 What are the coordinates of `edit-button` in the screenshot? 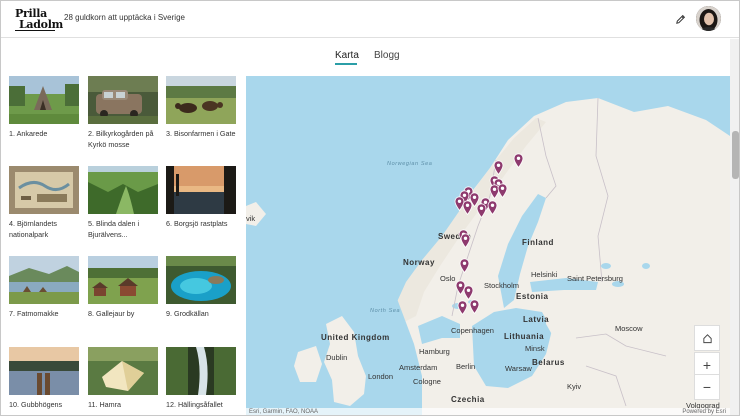 It's located at (680, 19).